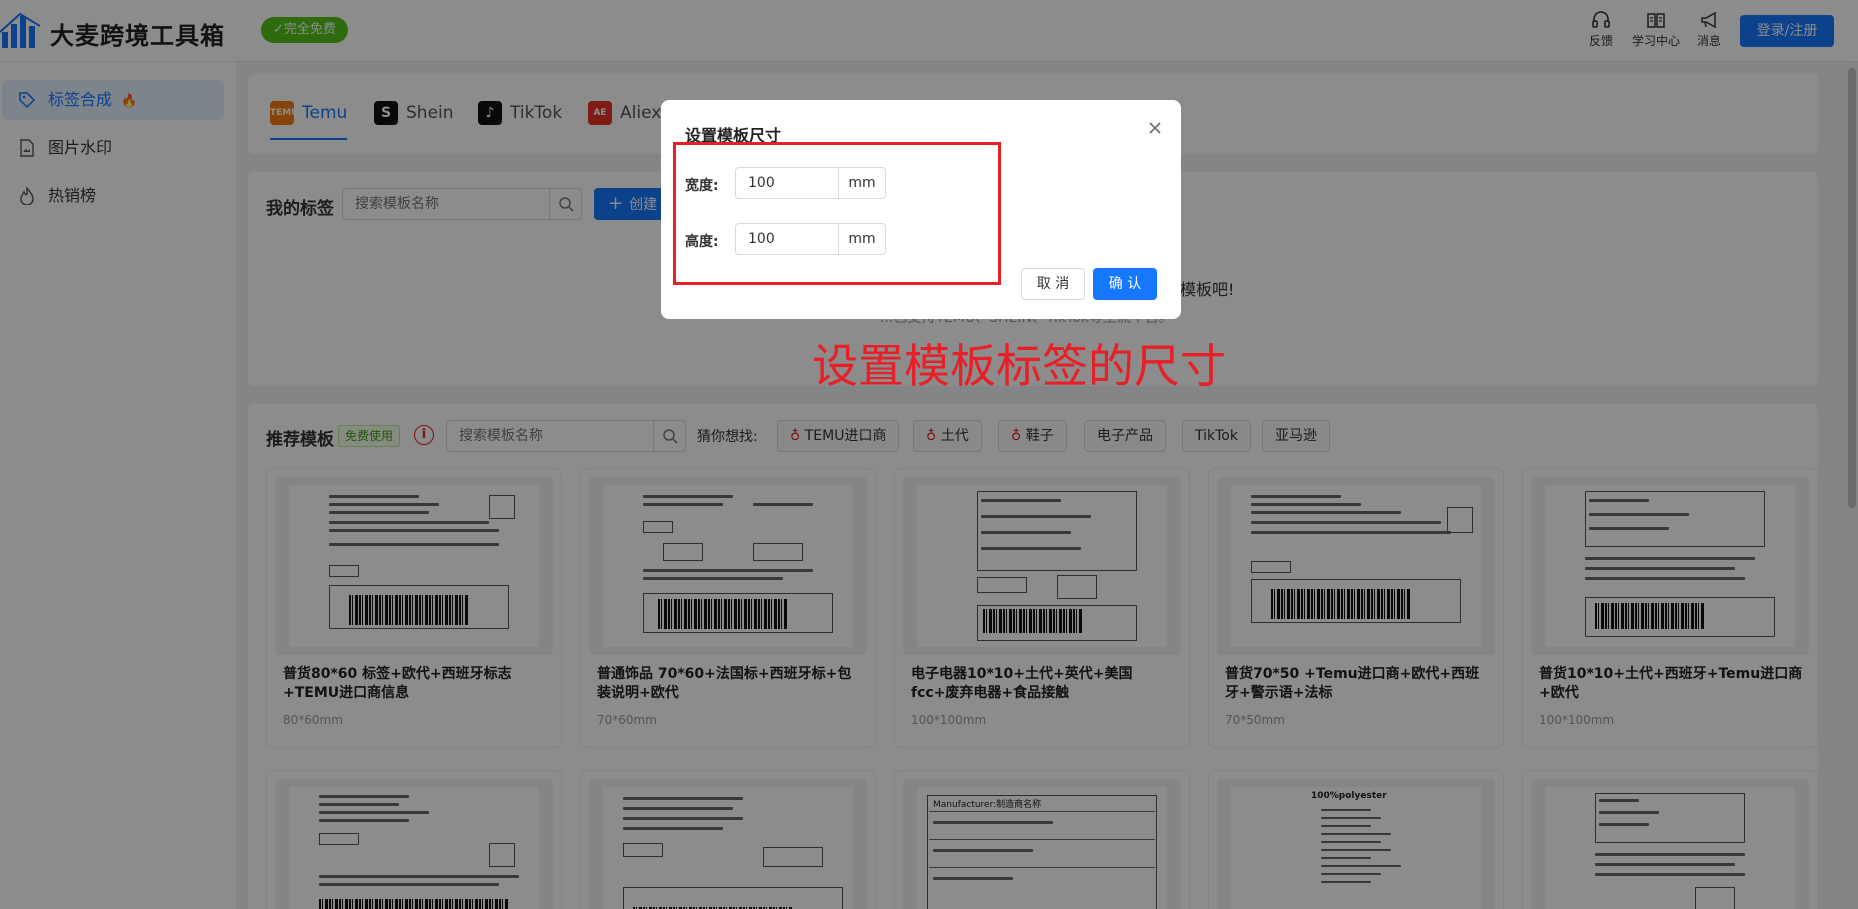 The image size is (1858, 909). Describe the element at coordinates (837, 213) in the screenshot. I see `highlight-frame` at that location.